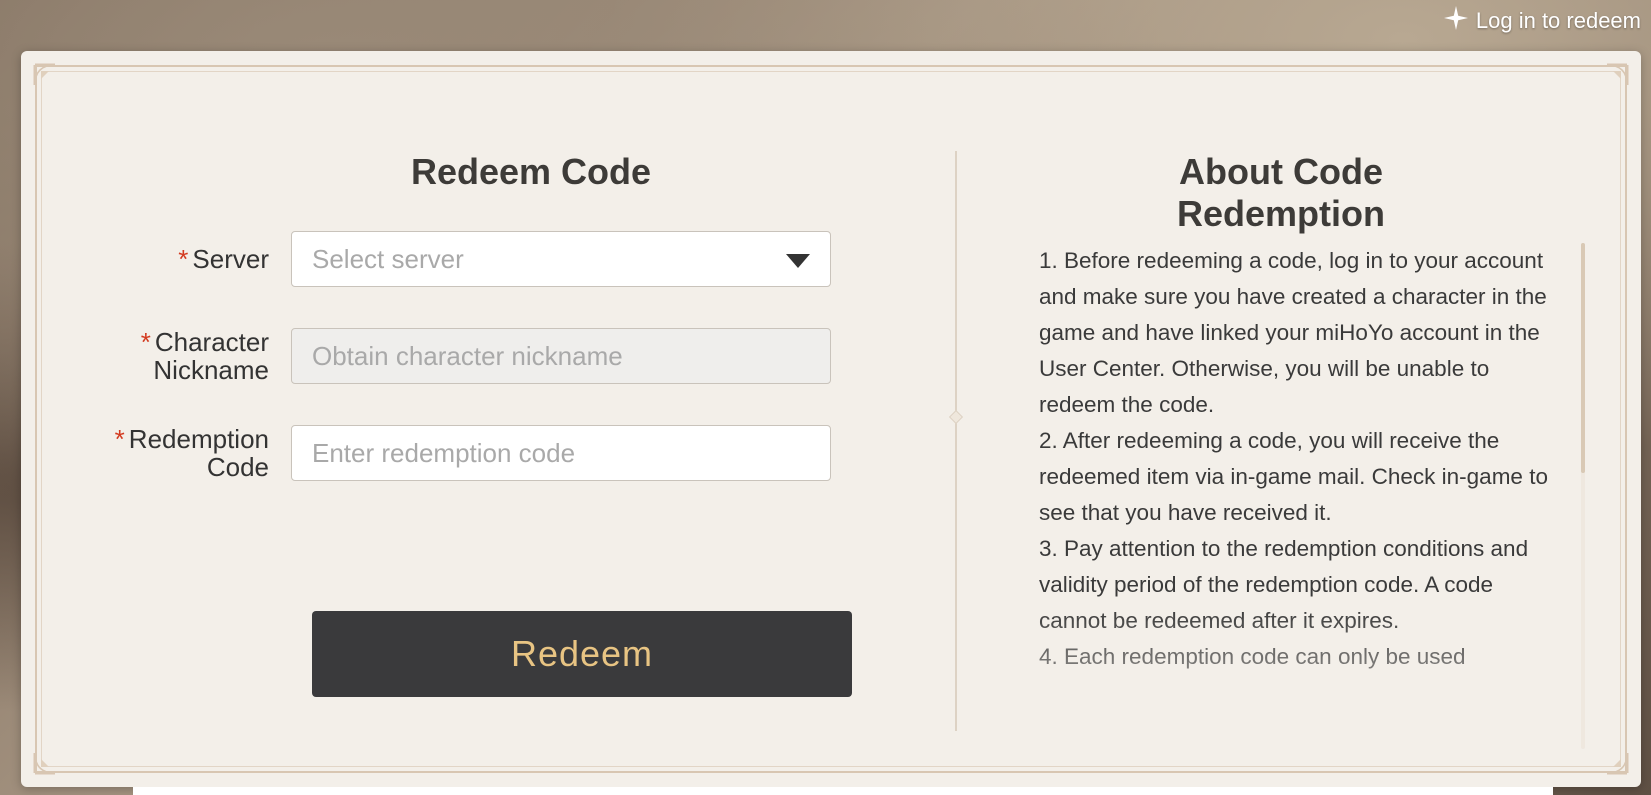  I want to click on login-link-label: Log in to redeem, so click(1558, 20).